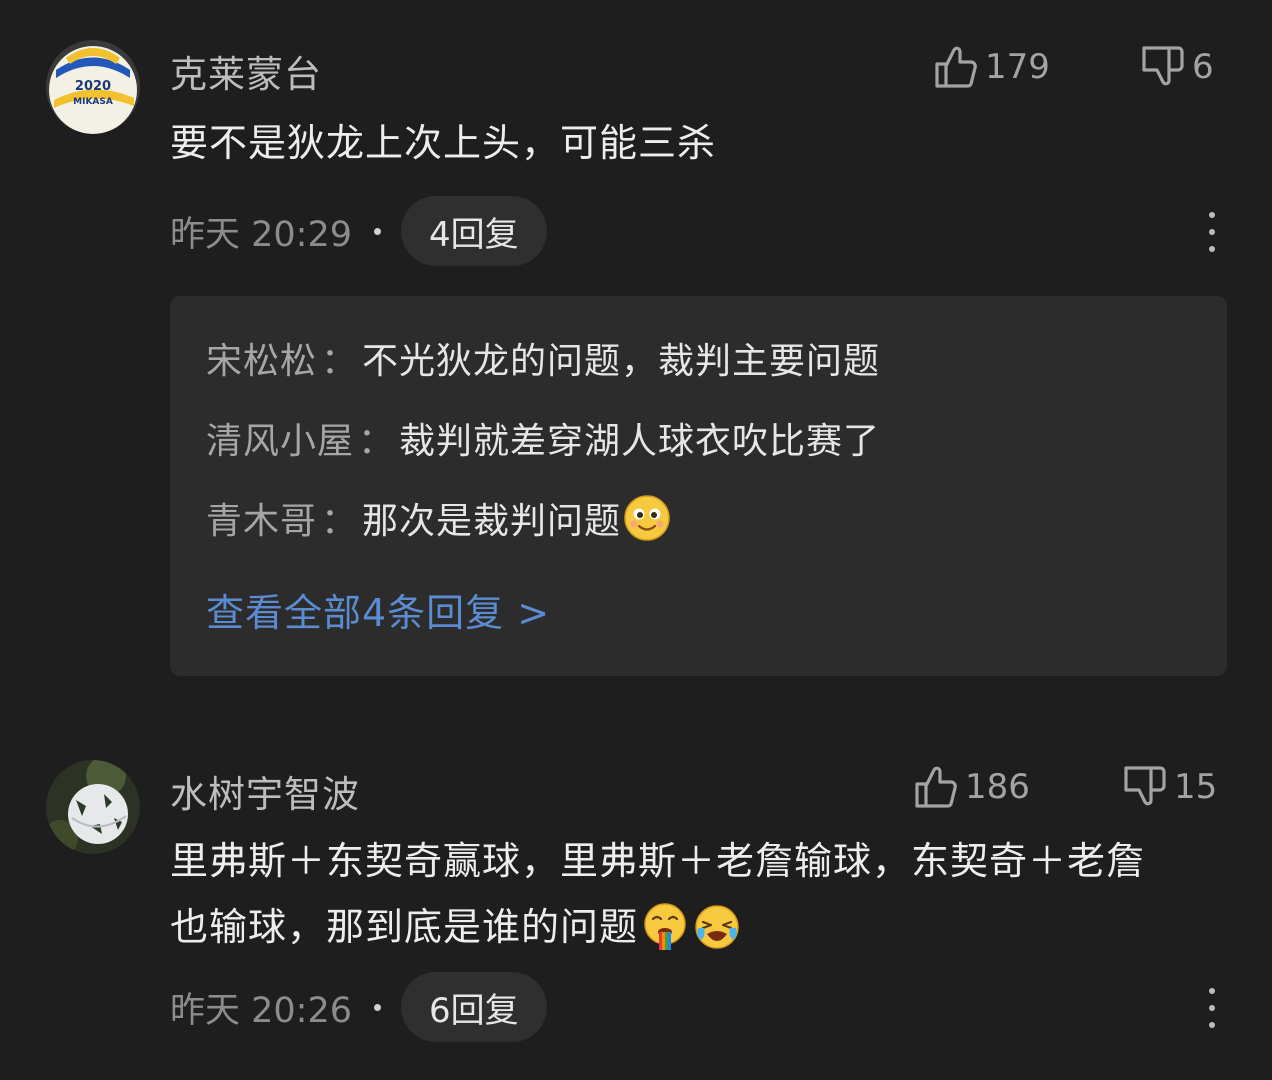 Image resolution: width=1272 pixels, height=1080 pixels. I want to click on reply-author: 青木哥, so click(261, 518).